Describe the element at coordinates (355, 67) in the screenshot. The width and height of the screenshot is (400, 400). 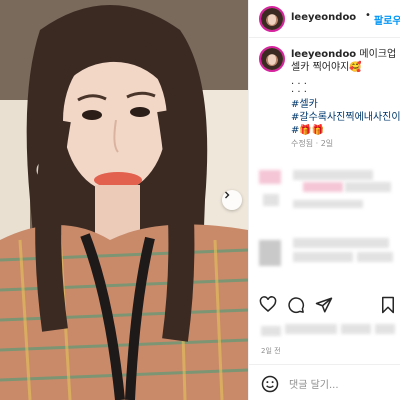
I see `smiling-face-emoji: 🥰` at that location.